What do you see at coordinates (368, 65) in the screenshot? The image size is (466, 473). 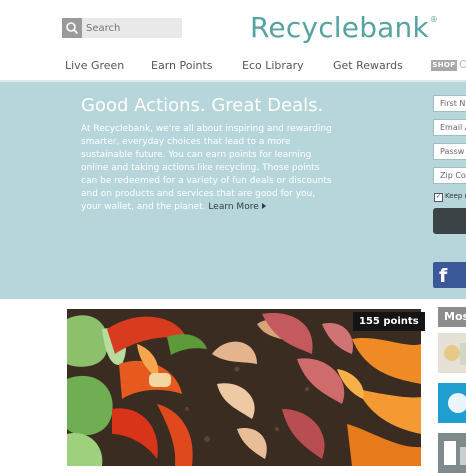 I see `nav-get-rewards: Get Rewards` at bounding box center [368, 65].